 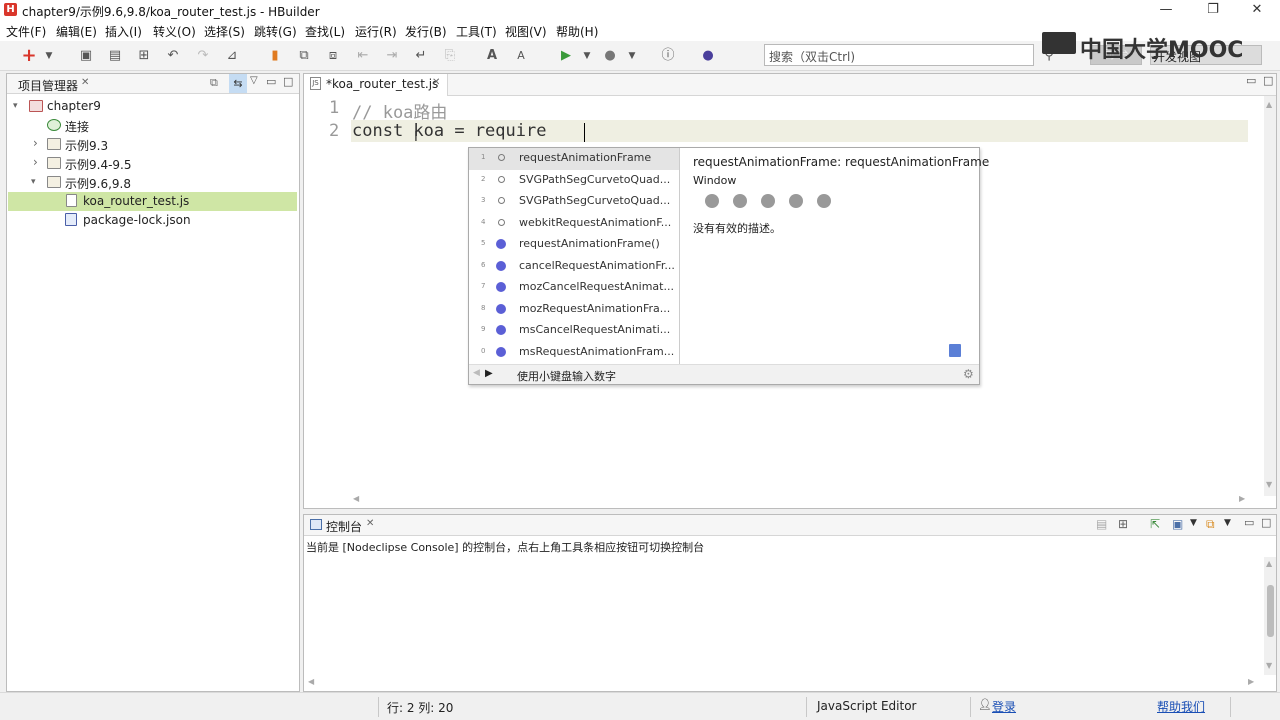 I want to click on code-line-require: const koa = require, so click(x=449, y=131).